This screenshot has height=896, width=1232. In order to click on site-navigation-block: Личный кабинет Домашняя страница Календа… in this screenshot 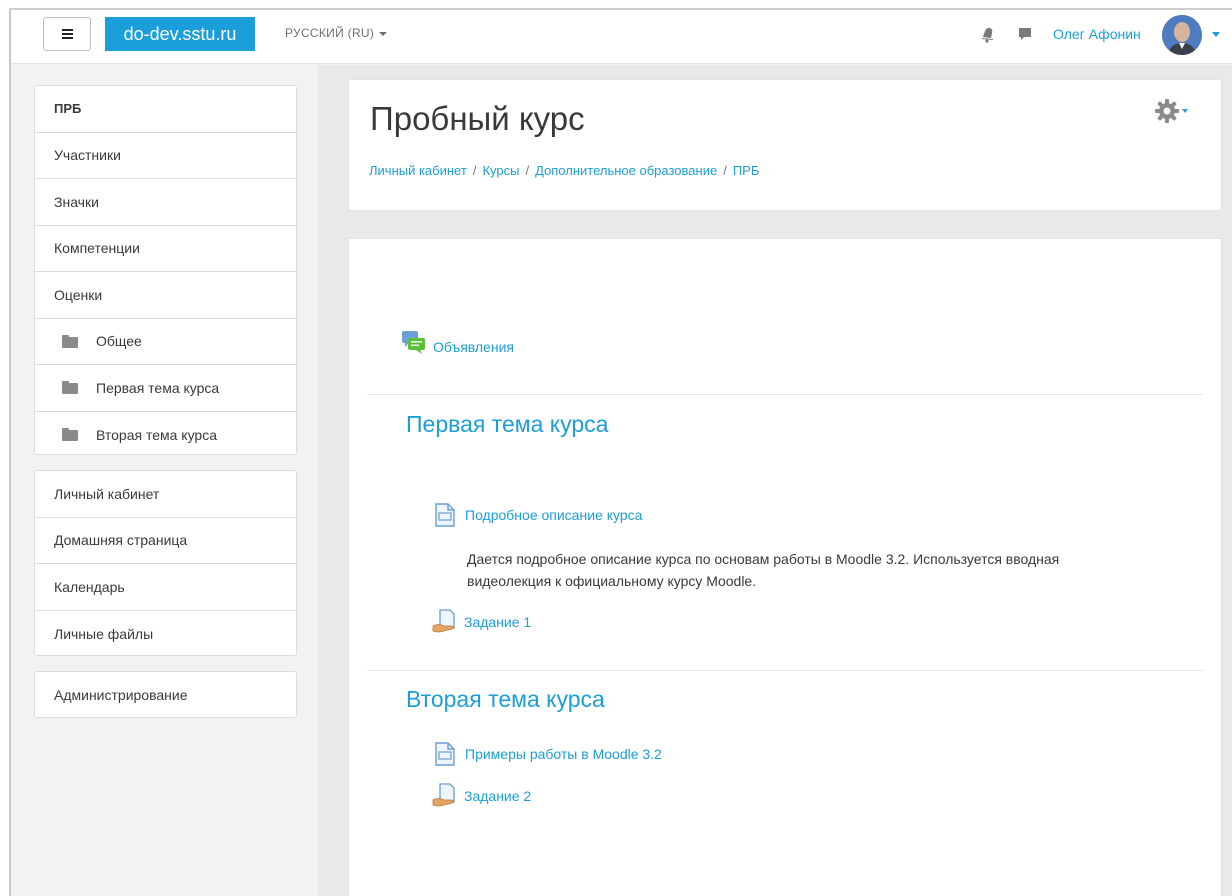, I will do `click(165, 563)`.